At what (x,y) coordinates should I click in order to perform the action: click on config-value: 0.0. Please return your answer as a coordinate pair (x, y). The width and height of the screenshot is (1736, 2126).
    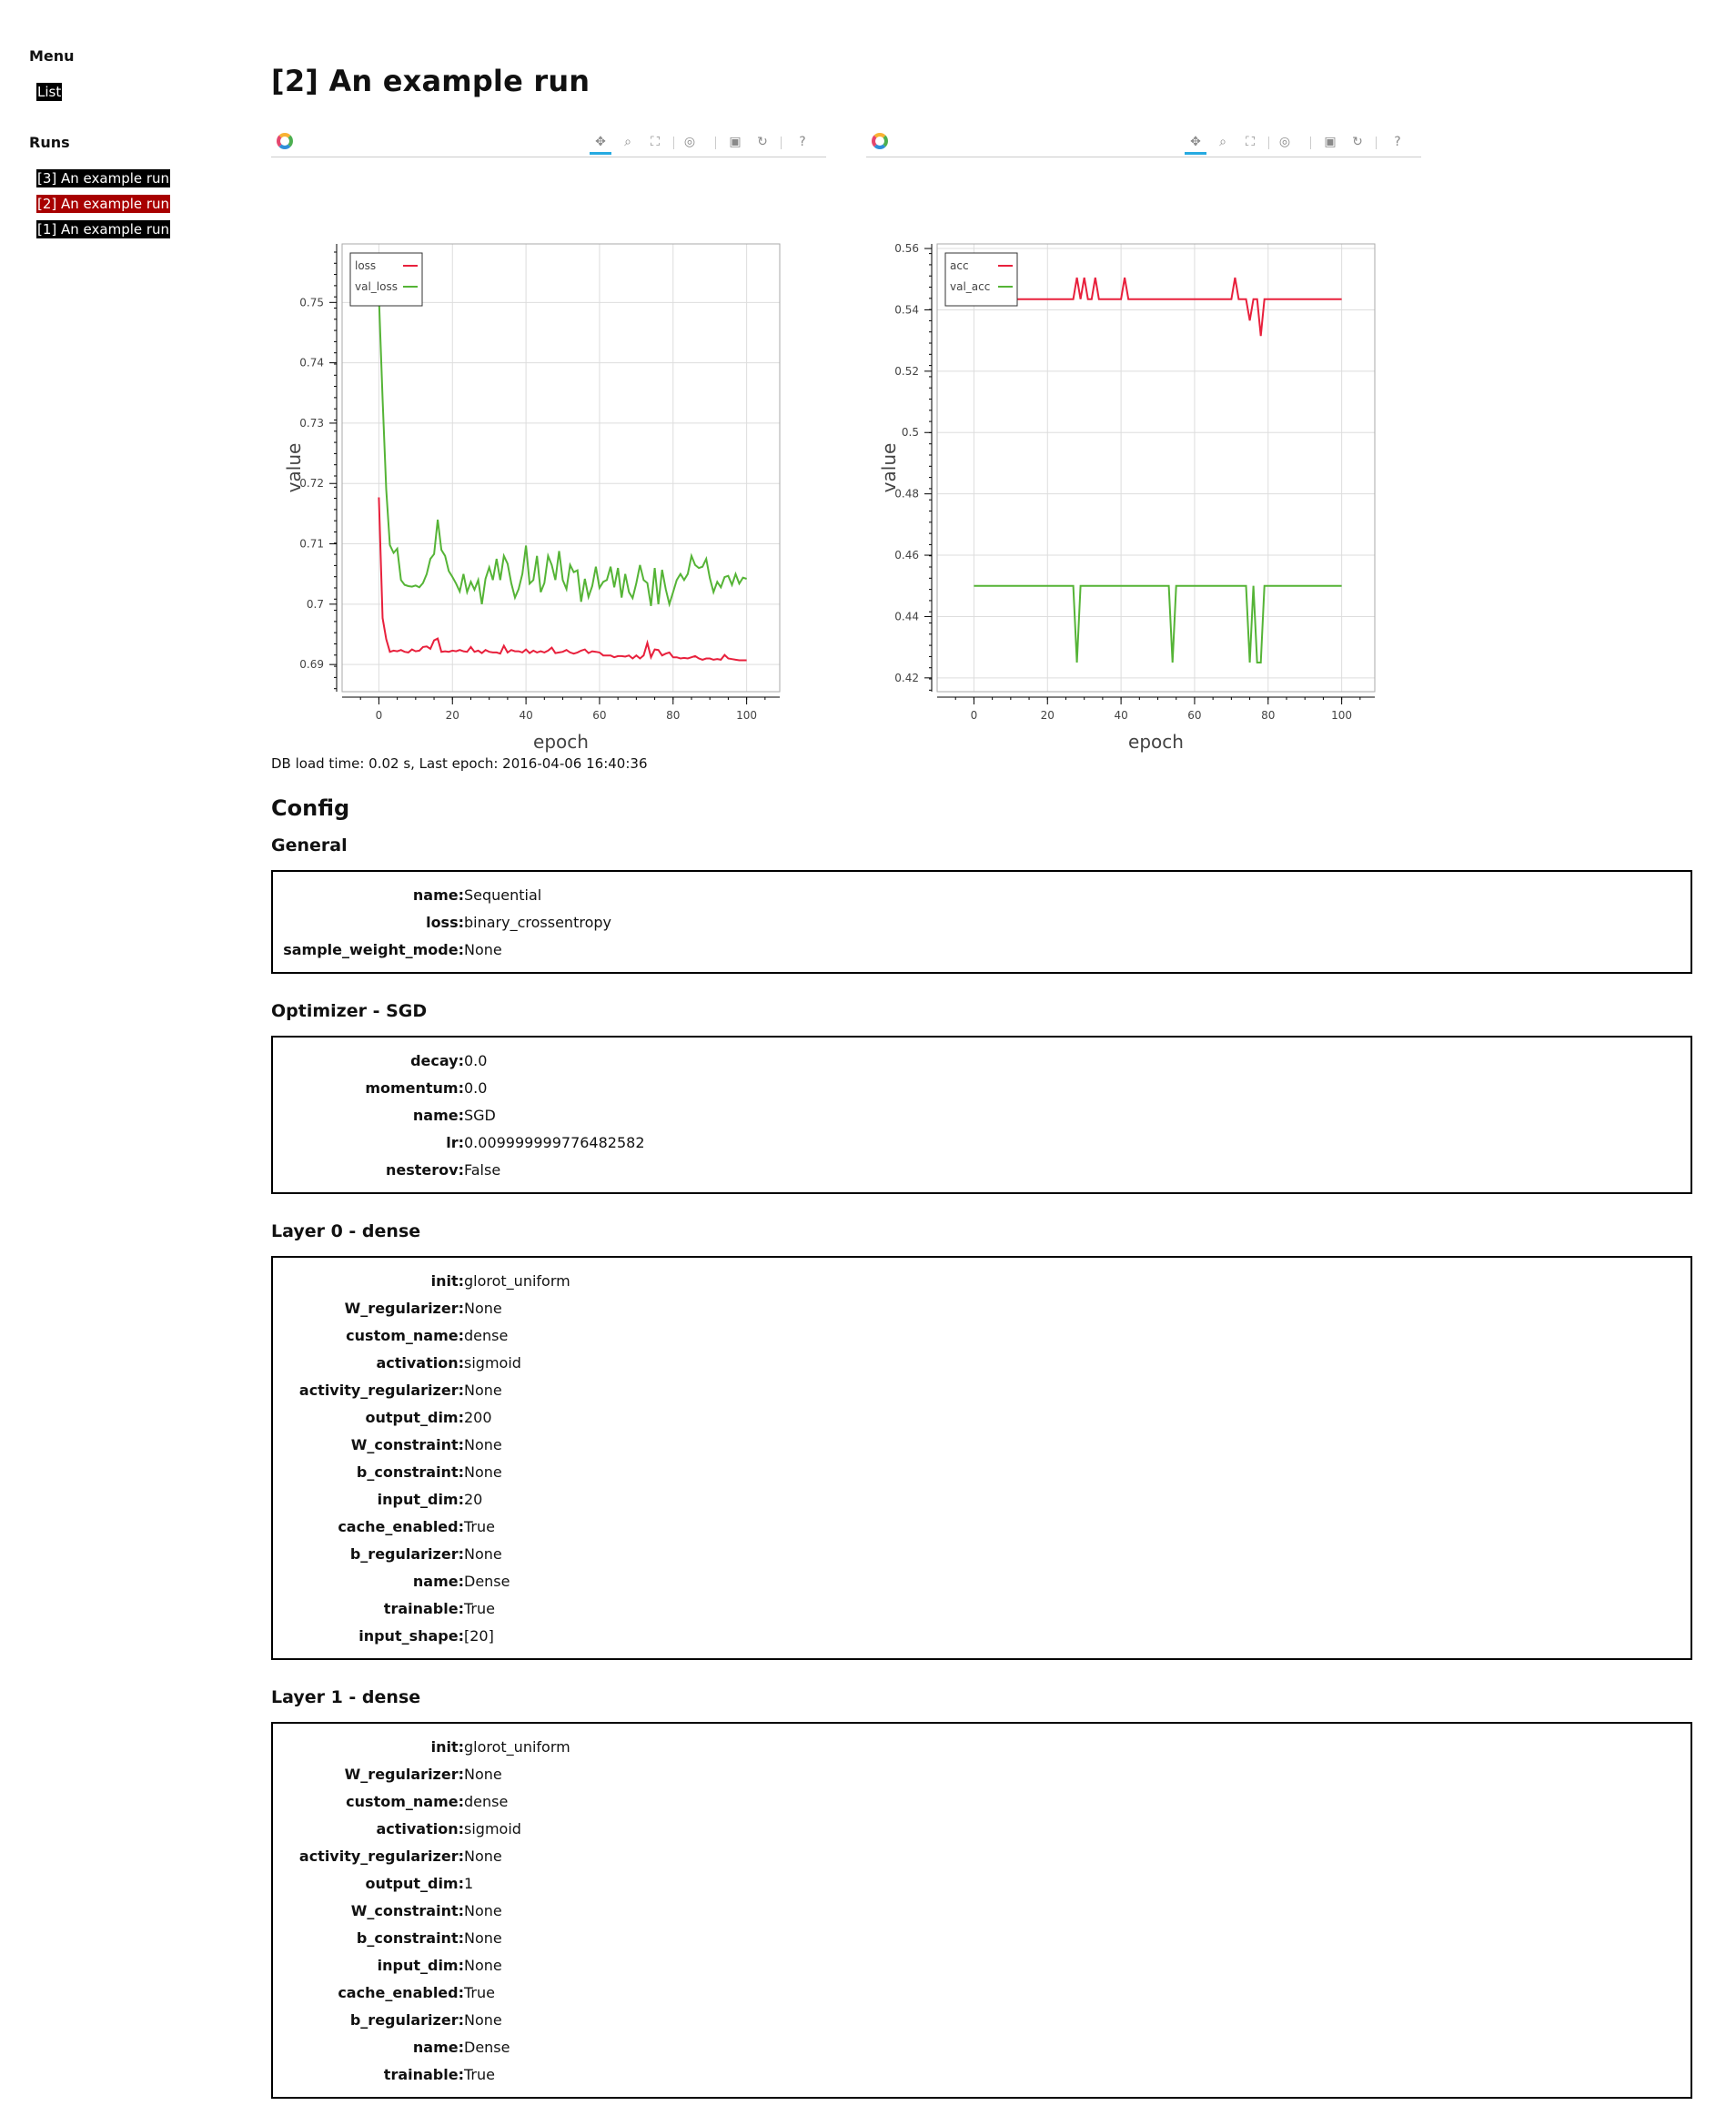
    Looking at the image, I should click on (476, 1088).